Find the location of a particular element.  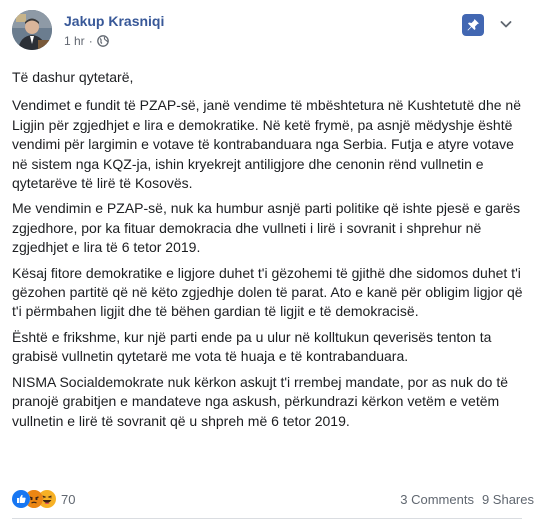

post-time: 1 hr is located at coordinates (74, 41).